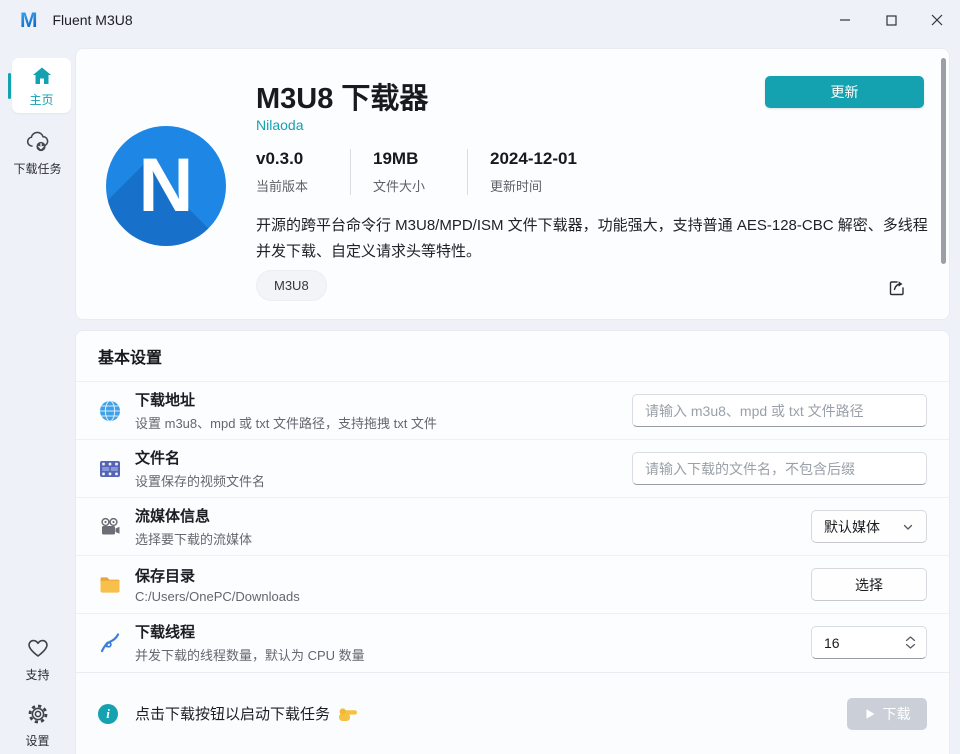  What do you see at coordinates (37, 85) in the screenshot?
I see `sidebar-item-home: 主页` at bounding box center [37, 85].